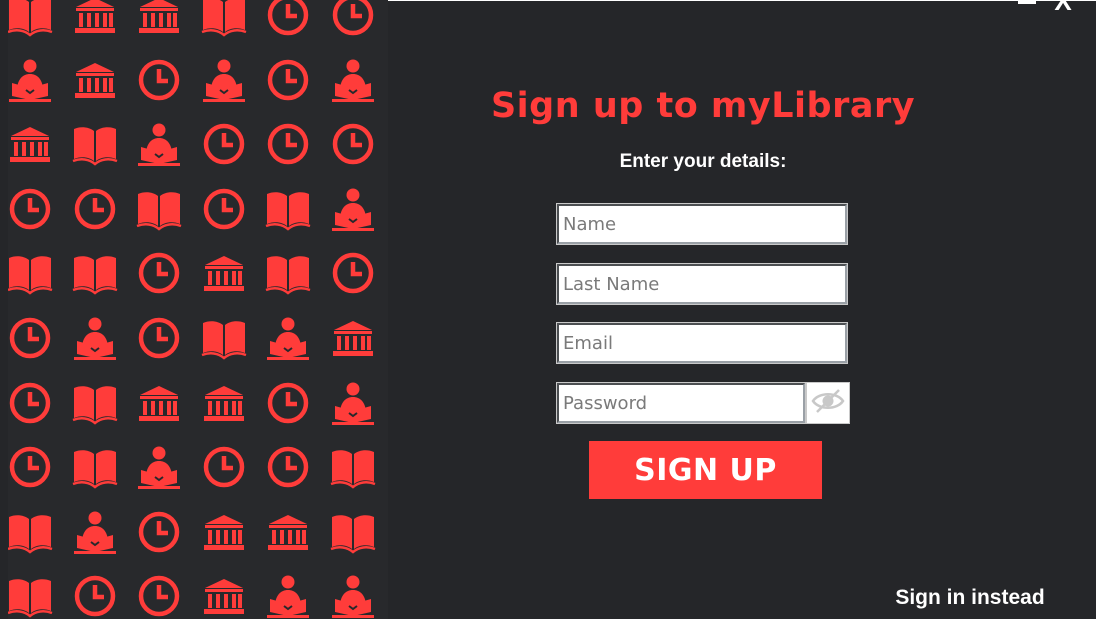  I want to click on sign-in-instead-link: Sign in instead, so click(970, 598).